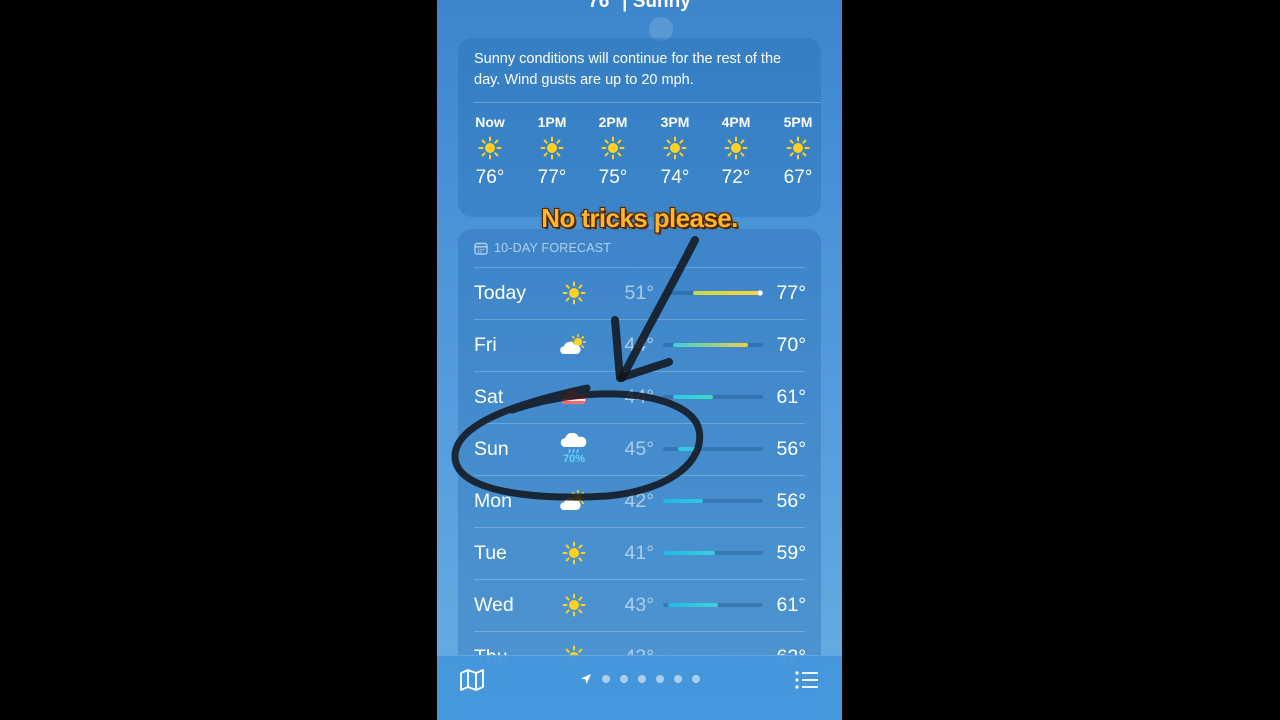 The width and height of the screenshot is (1280, 720). Describe the element at coordinates (675, 177) in the screenshot. I see `hour-temp: 74°` at that location.